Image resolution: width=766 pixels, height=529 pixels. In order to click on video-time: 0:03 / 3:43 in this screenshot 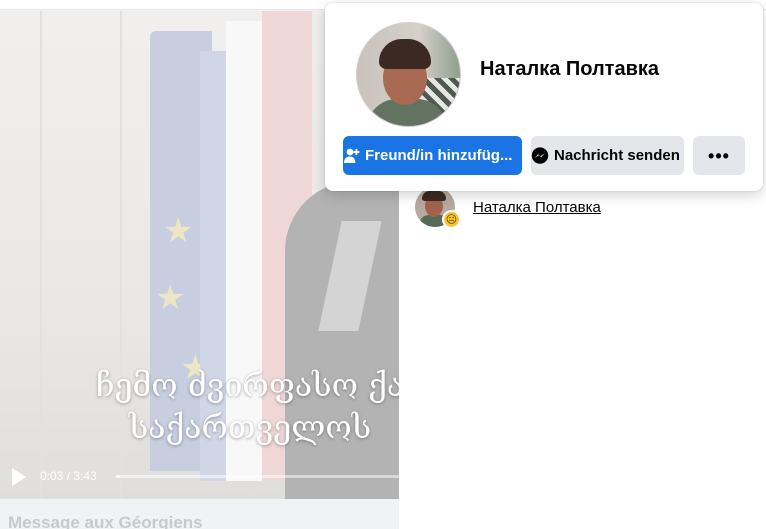, I will do `click(68, 476)`.